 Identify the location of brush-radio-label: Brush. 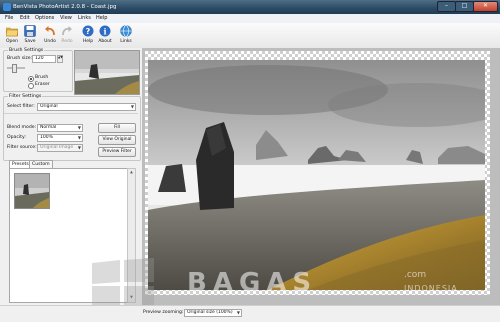
(42, 77).